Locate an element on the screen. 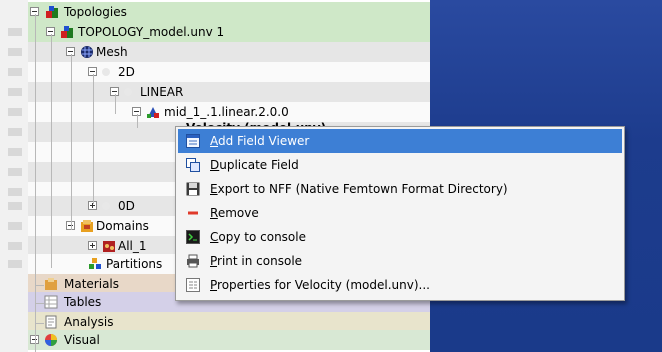 This screenshot has height=352, width=662. tree-row-mid-linear: mid_1_.1.linear.2.0.0 is located at coordinates (215, 112).